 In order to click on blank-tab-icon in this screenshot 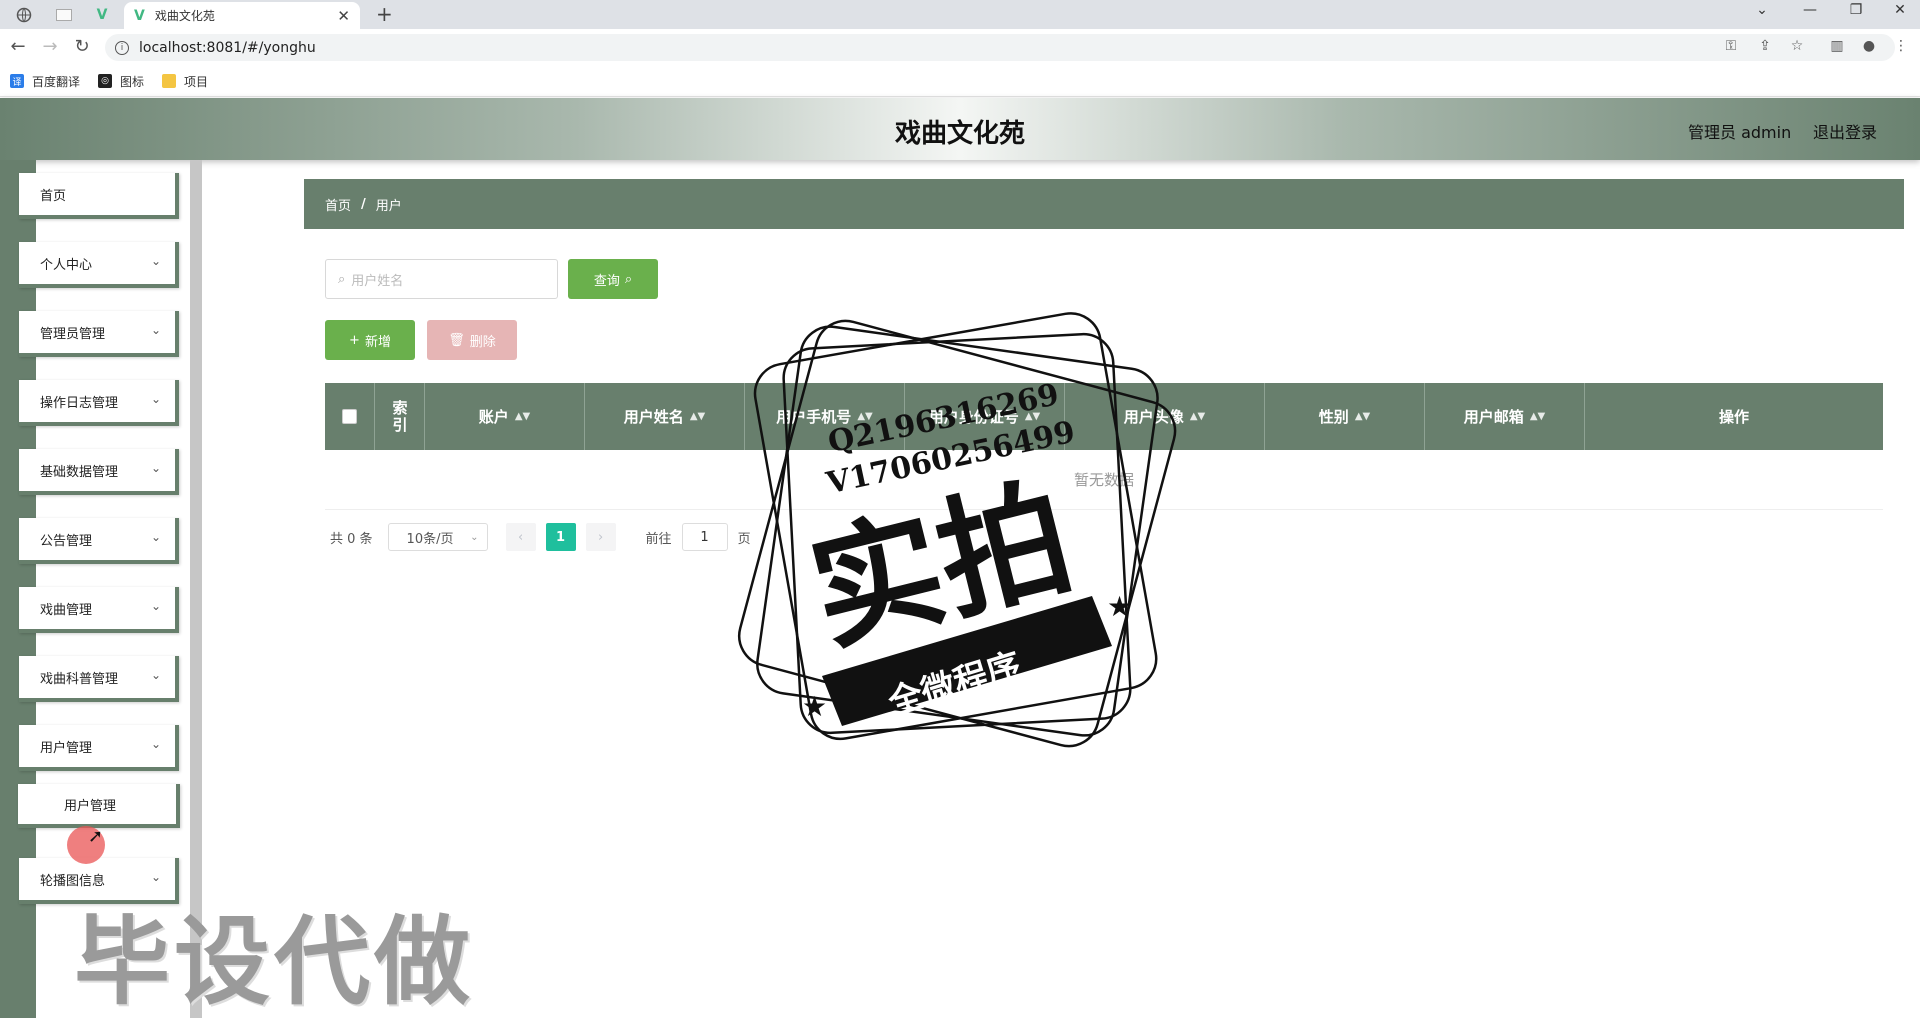, I will do `click(64, 15)`.